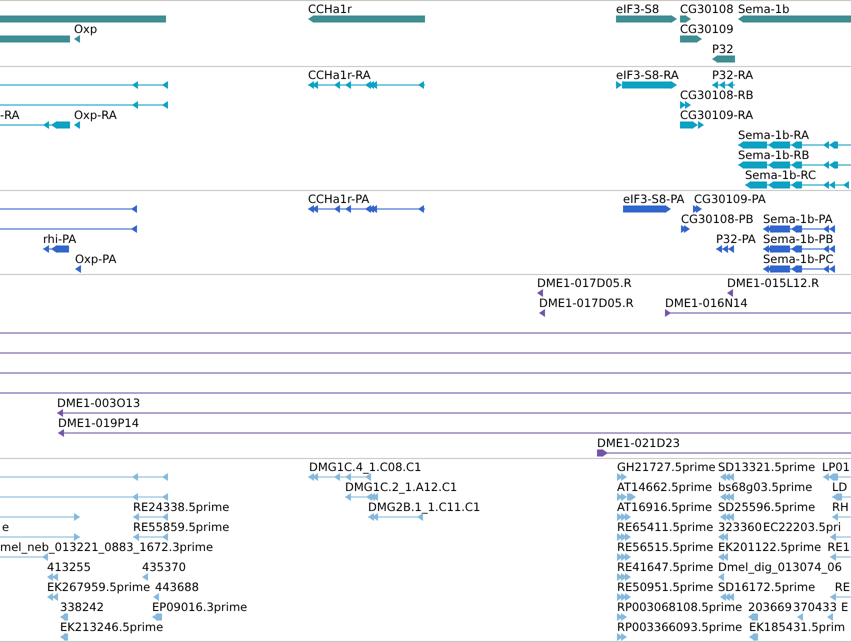 The height and width of the screenshot is (642, 851). What do you see at coordinates (665, 567) in the screenshot?
I see `feature-label: RE41647.5prime` at bounding box center [665, 567].